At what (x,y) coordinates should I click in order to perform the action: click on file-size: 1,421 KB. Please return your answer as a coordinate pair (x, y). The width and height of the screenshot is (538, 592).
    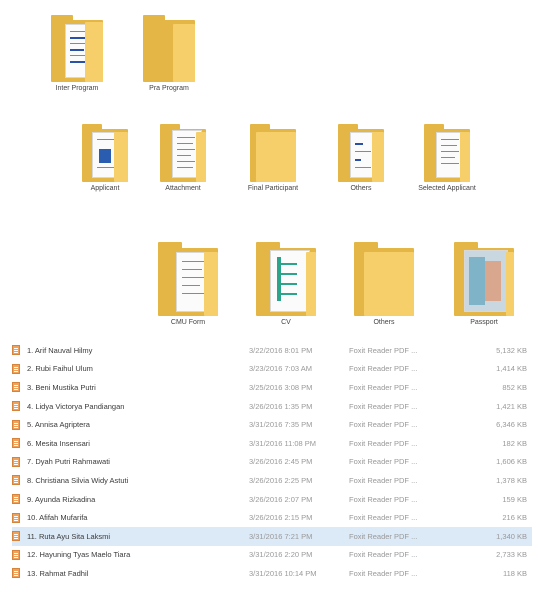
    Looking at the image, I should click on (511, 406).